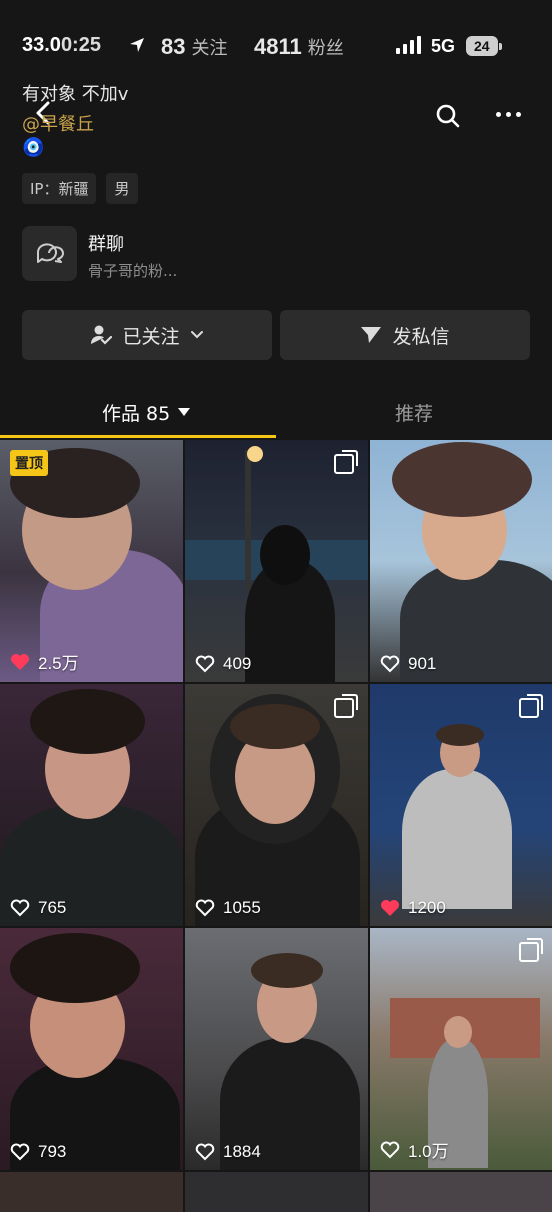 The width and height of the screenshot is (552, 1212). Describe the element at coordinates (102, 335) in the screenshot. I see `user-check-icon` at that location.